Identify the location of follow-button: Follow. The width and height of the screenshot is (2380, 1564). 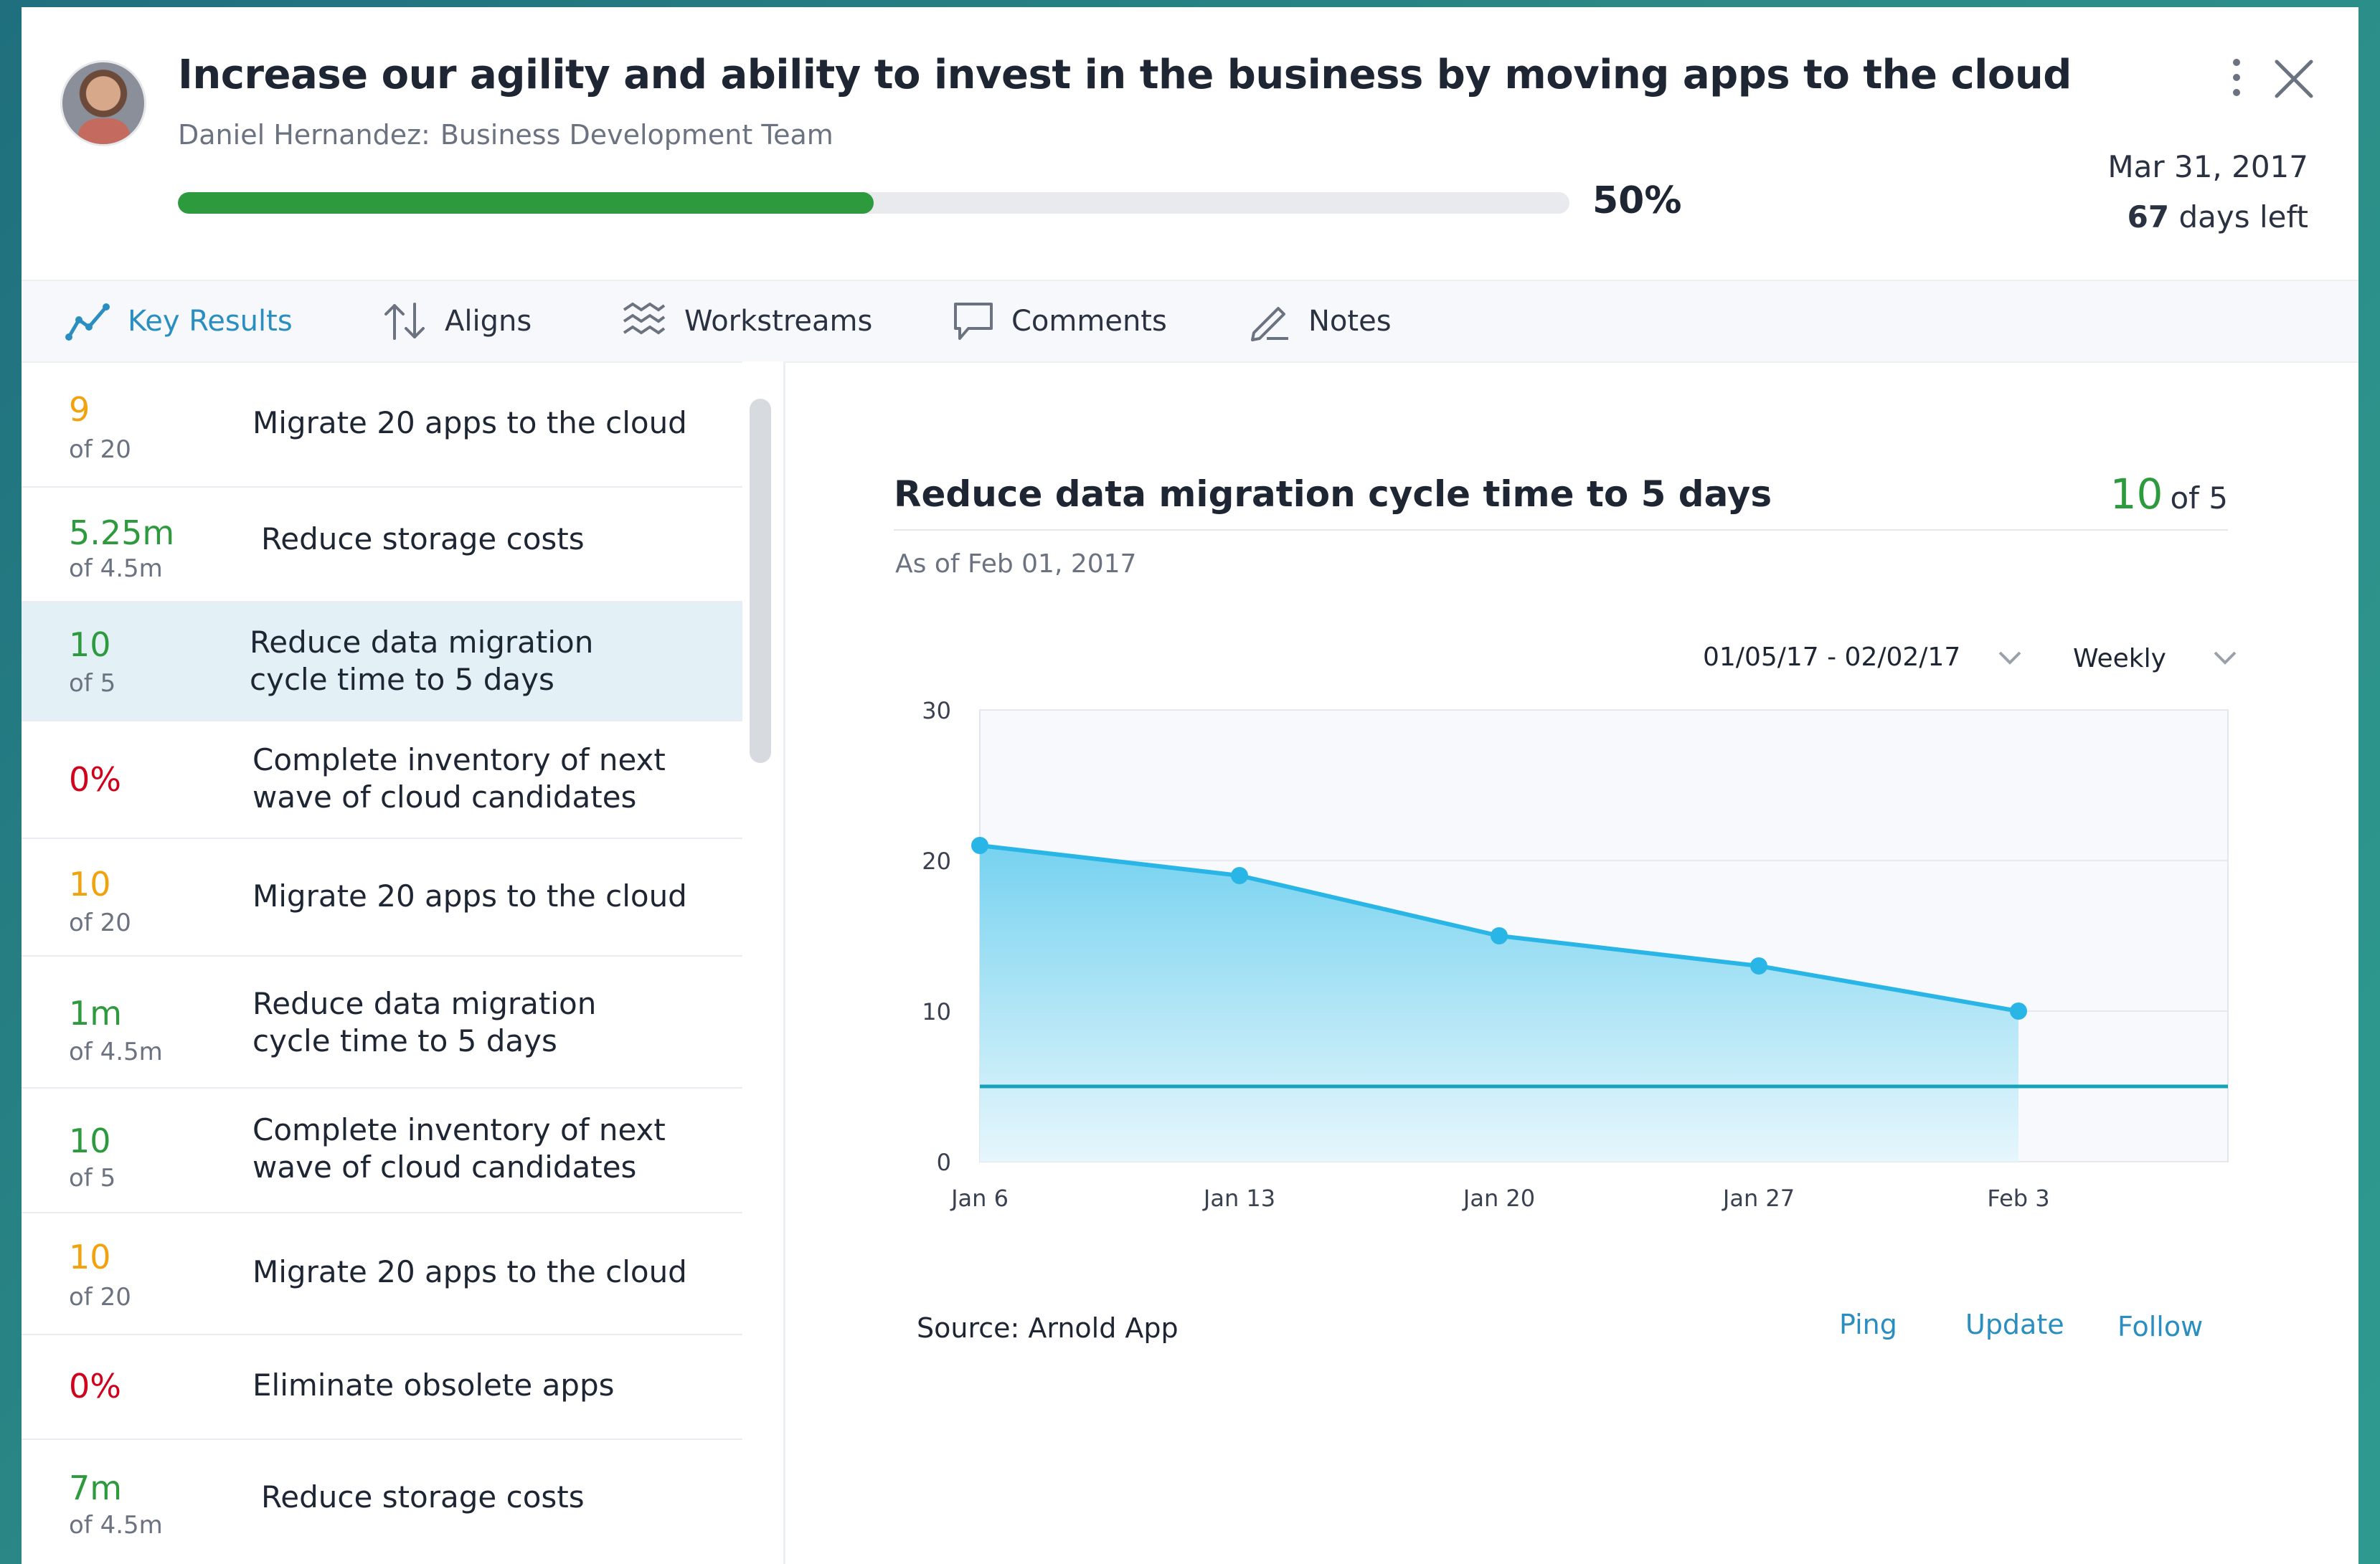
(2160, 1326).